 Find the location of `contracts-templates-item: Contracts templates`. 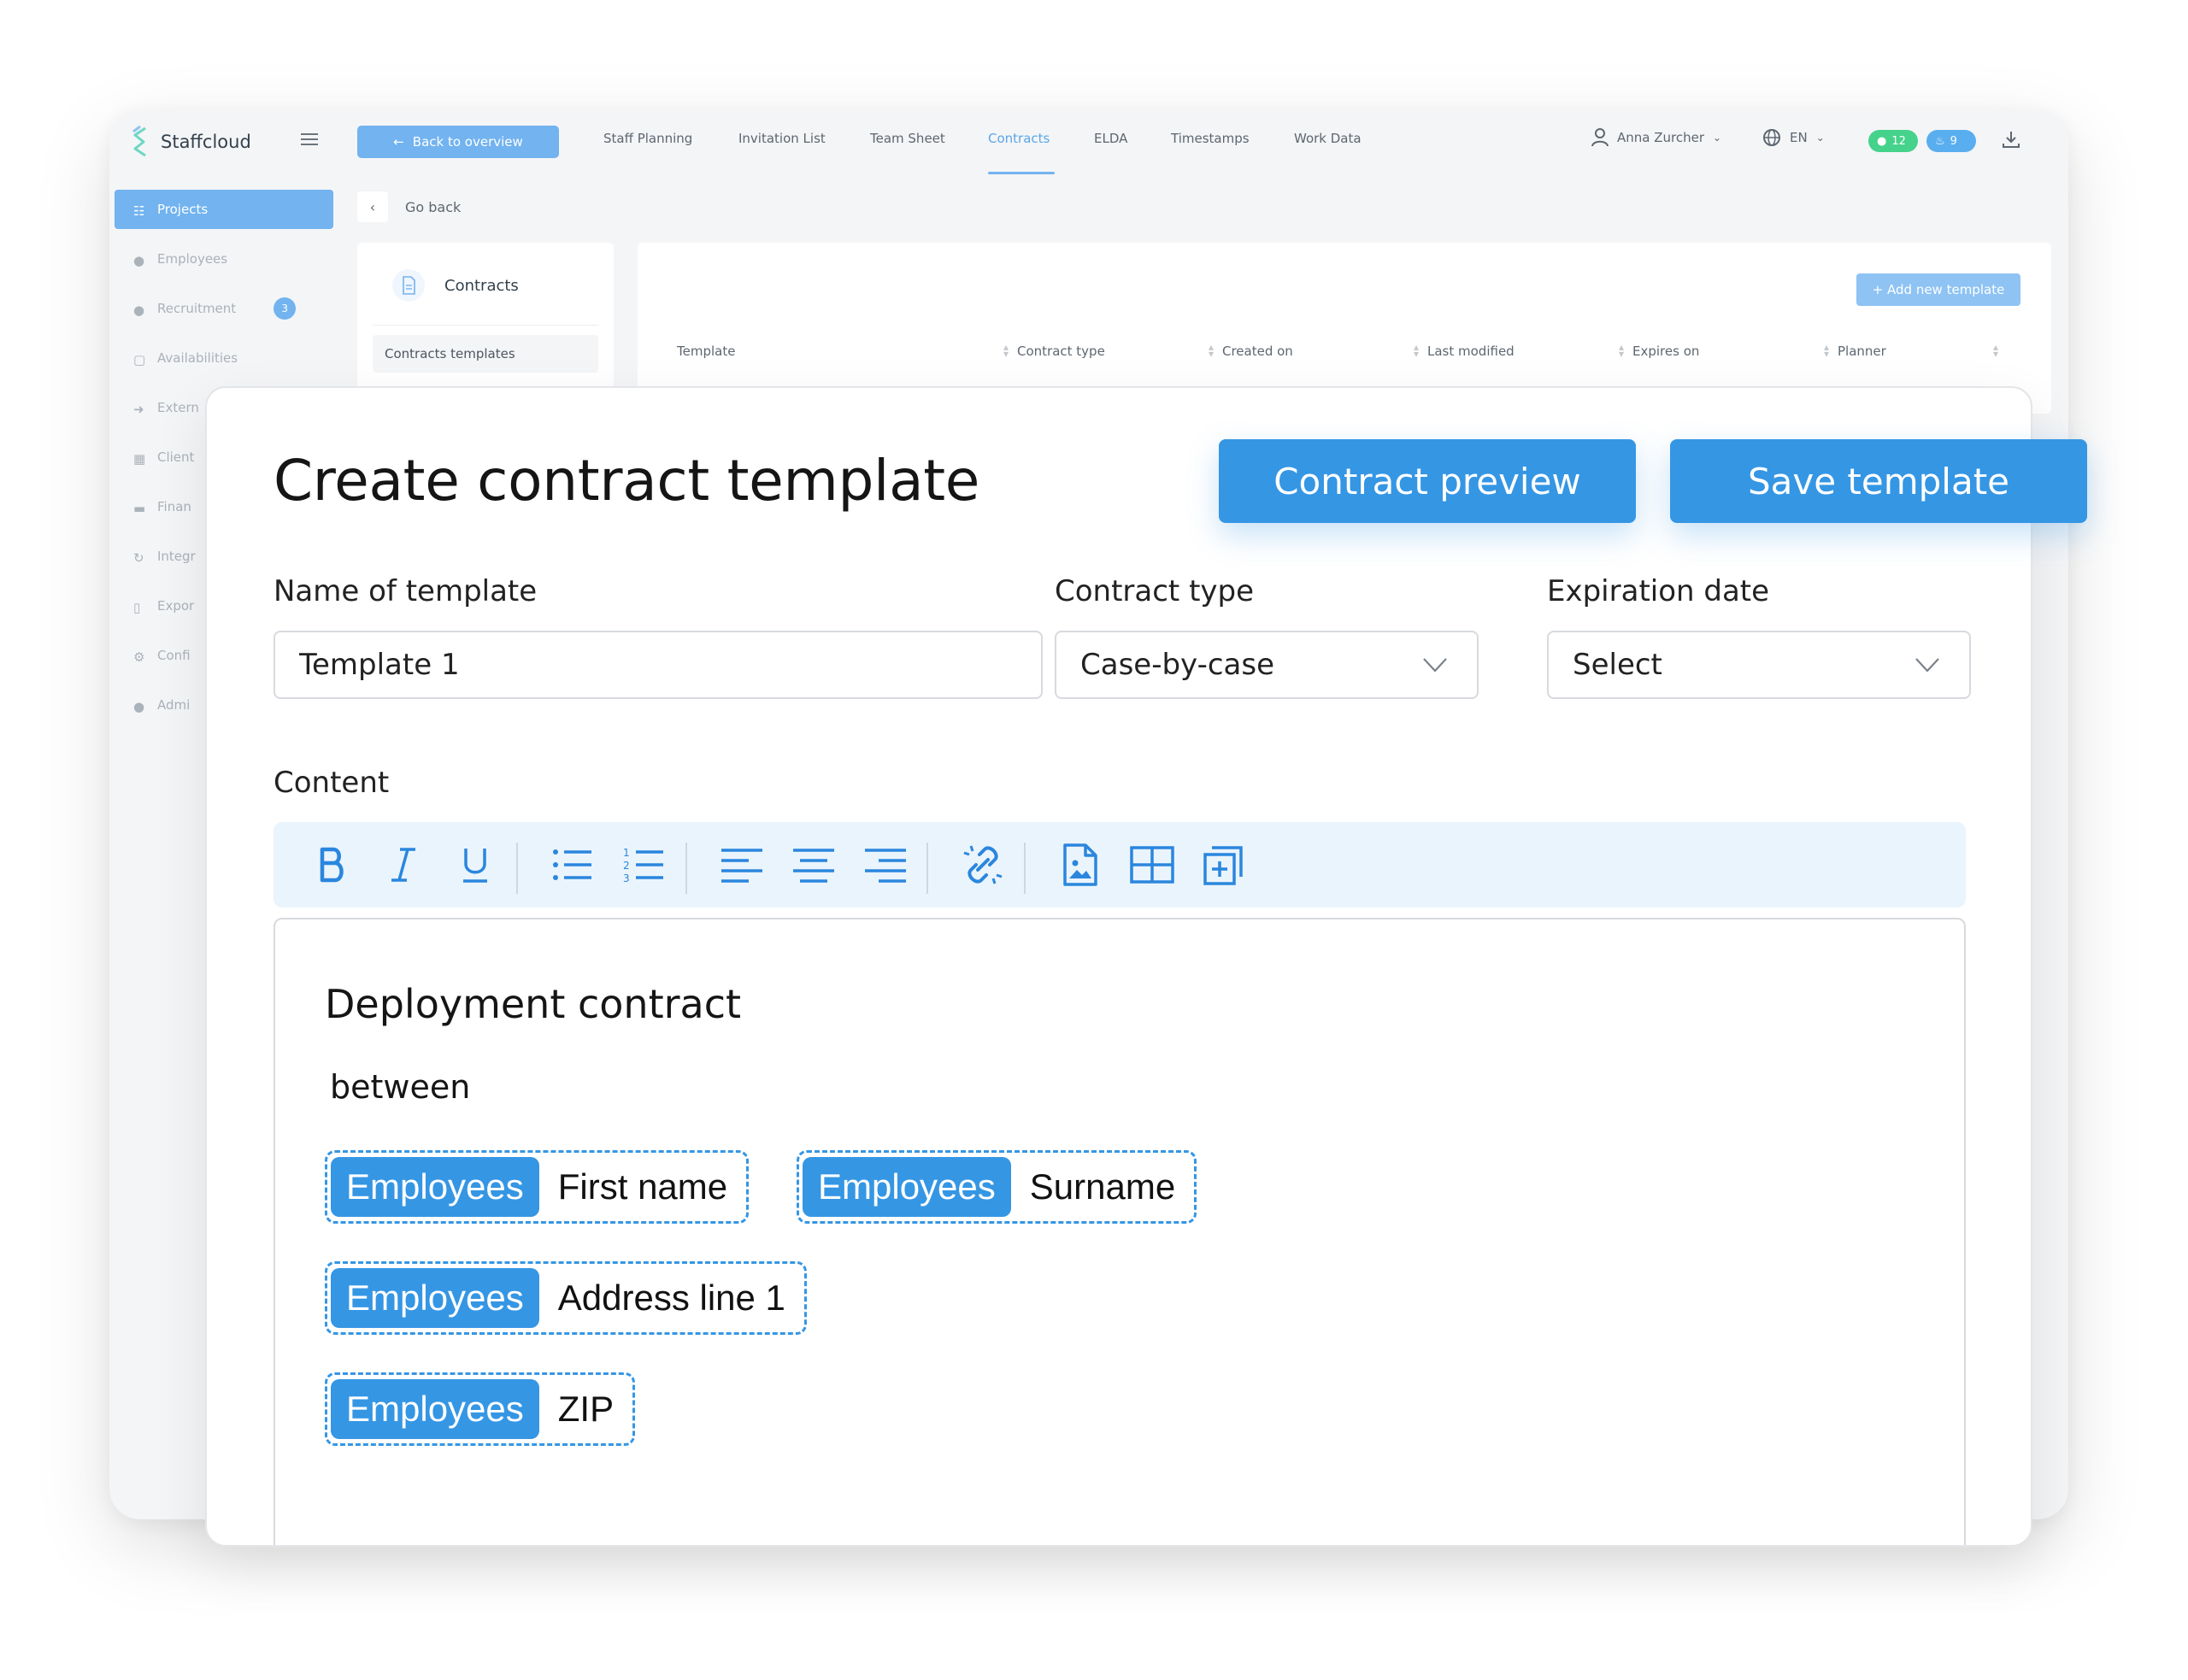

contracts-templates-item: Contracts templates is located at coordinates (486, 354).